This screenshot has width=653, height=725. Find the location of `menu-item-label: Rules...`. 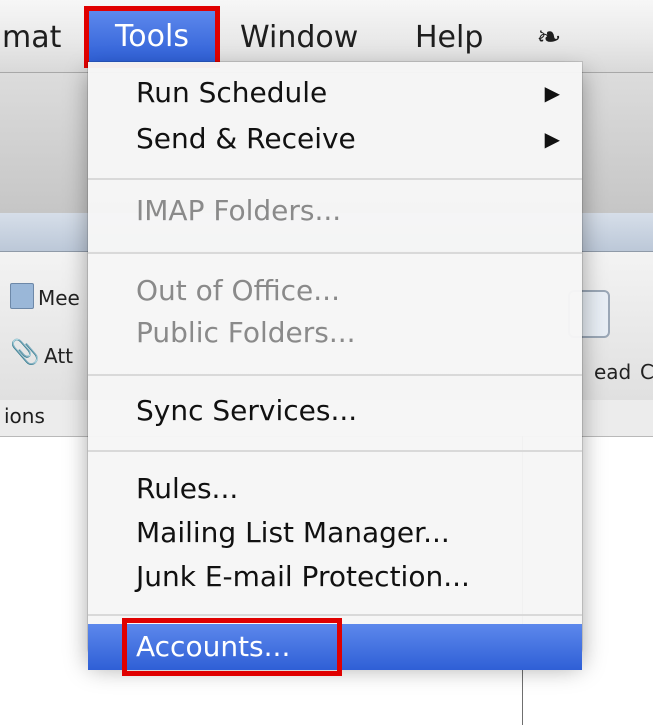

menu-item-label: Rules... is located at coordinates (187, 488).